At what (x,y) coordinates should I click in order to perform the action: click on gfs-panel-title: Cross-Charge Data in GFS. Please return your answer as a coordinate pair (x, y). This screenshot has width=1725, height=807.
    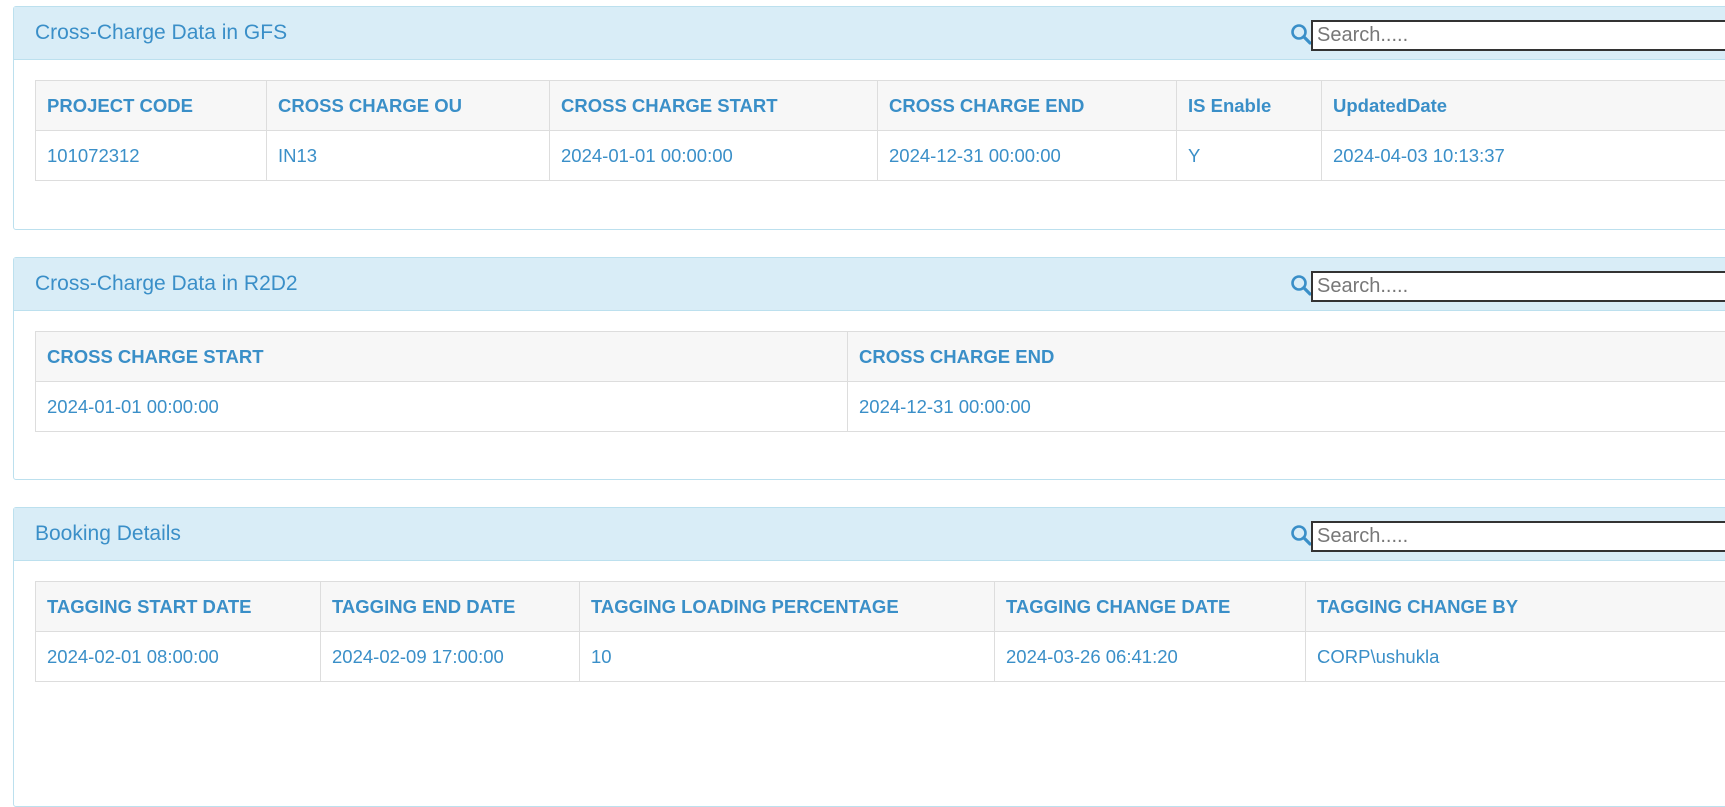
    Looking at the image, I should click on (161, 33).